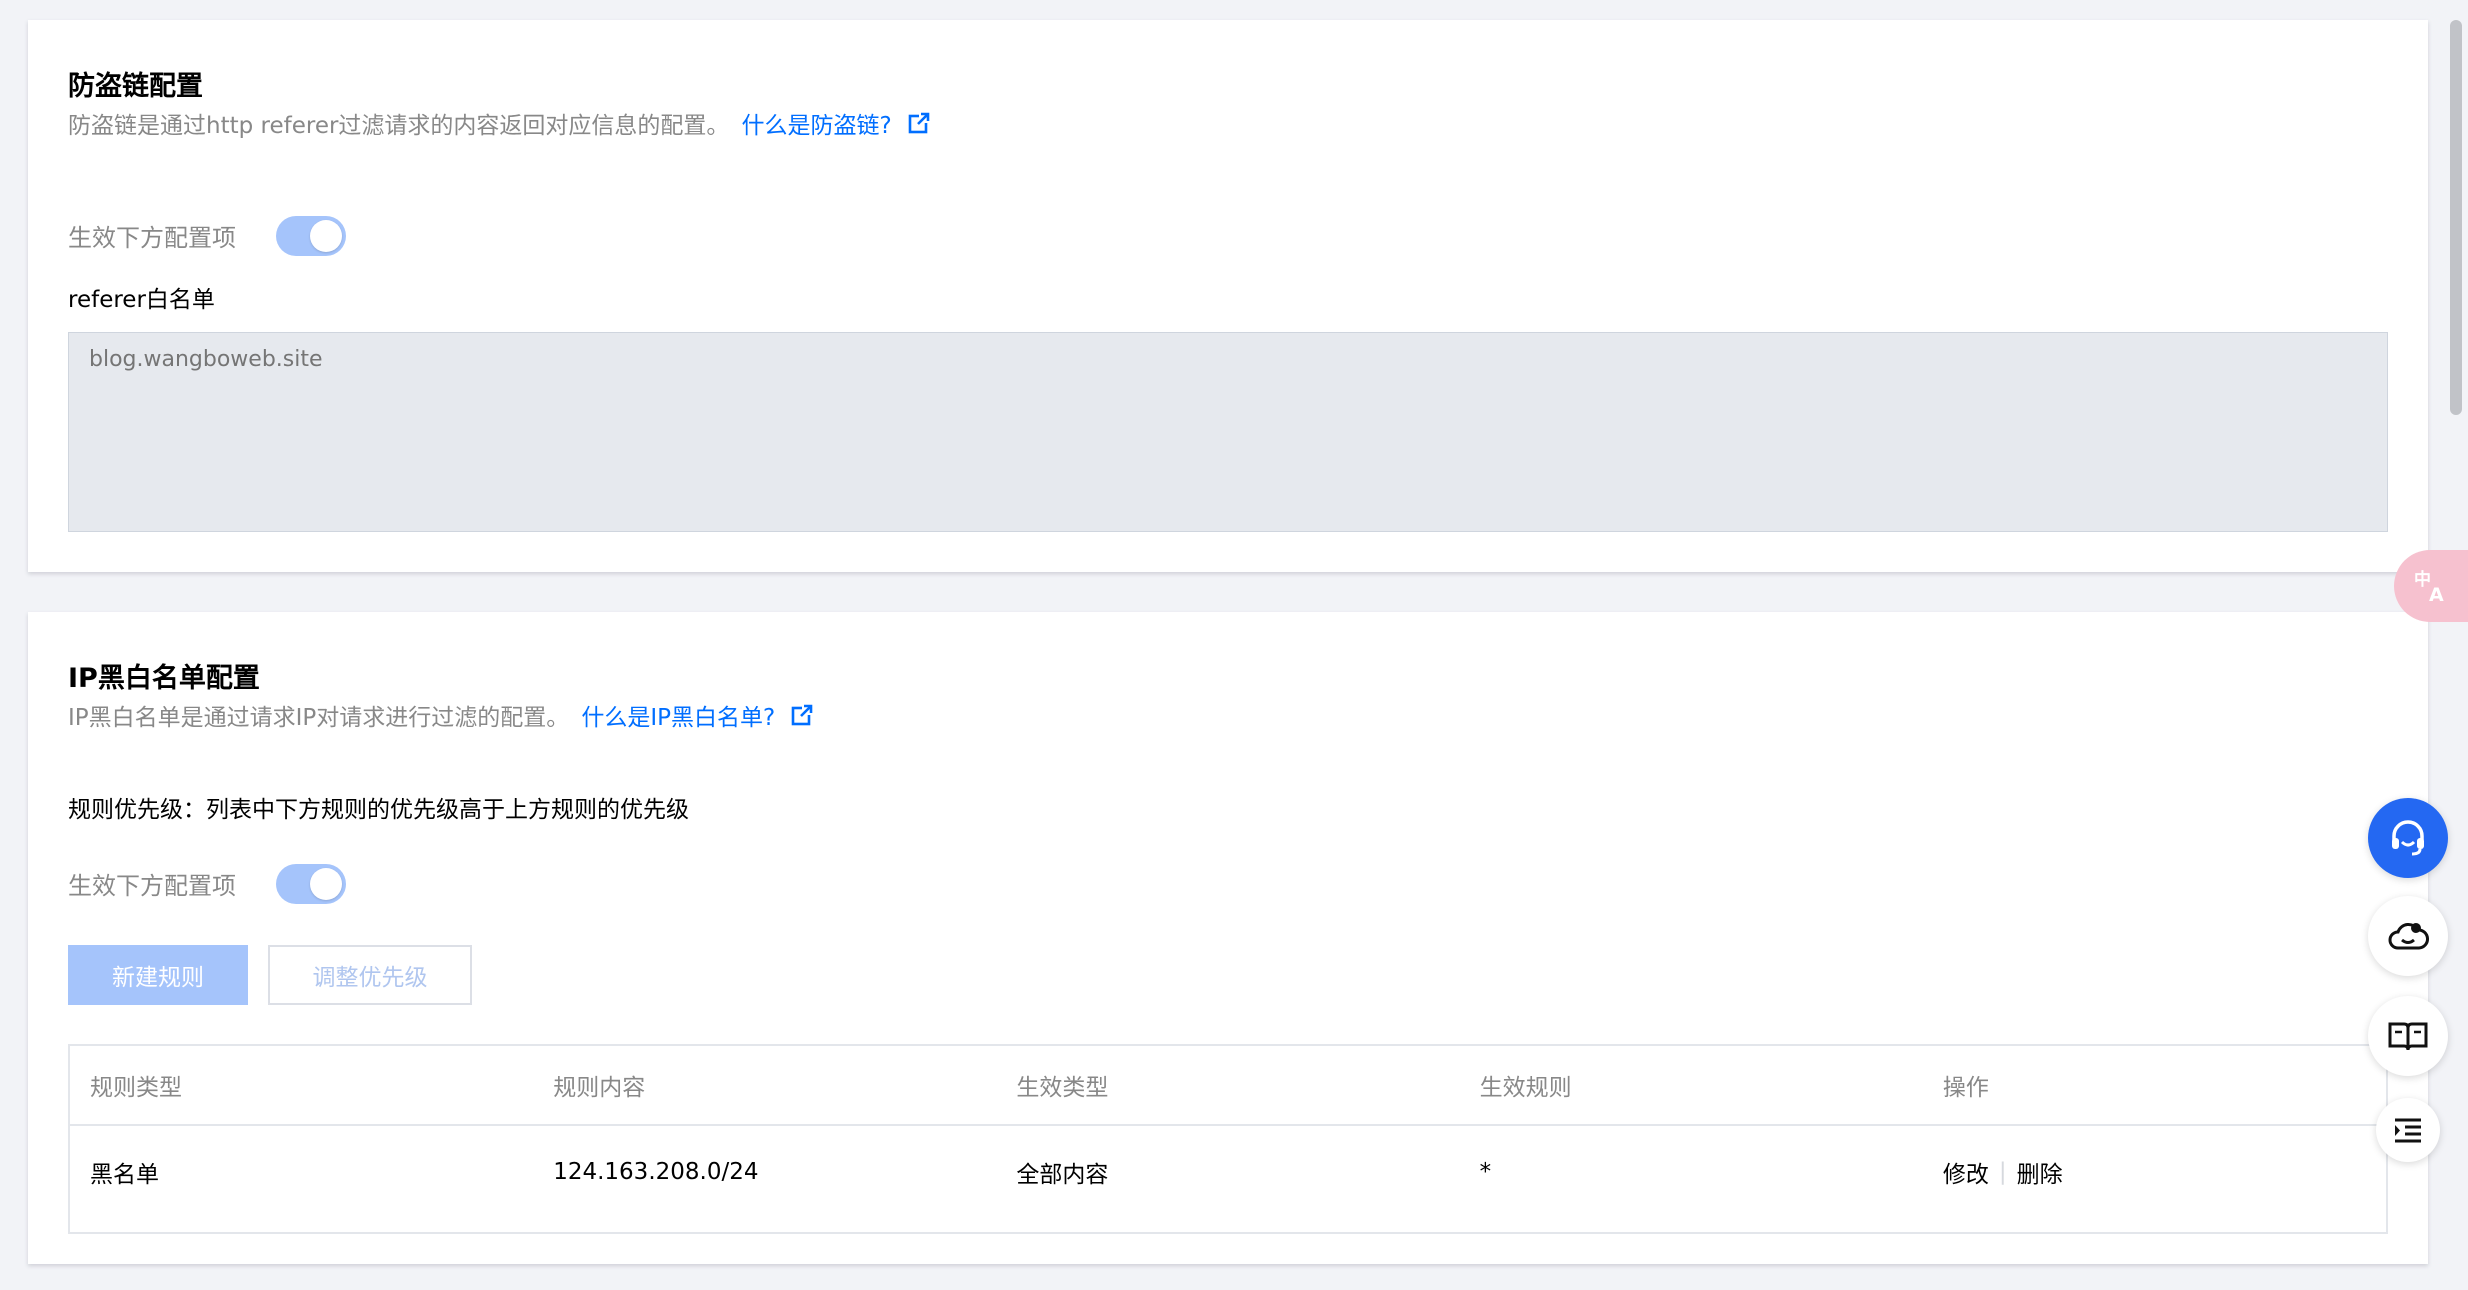 The width and height of the screenshot is (2468, 1290). I want to click on hotlink-toggle-switch, so click(311, 236).